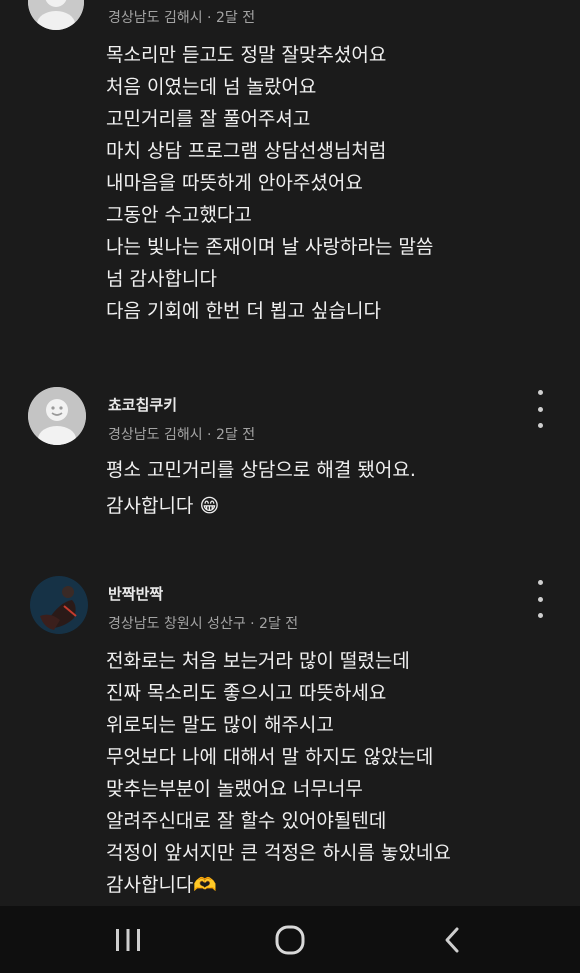 Image resolution: width=580 pixels, height=973 pixels. What do you see at coordinates (326, 490) in the screenshot?
I see `comment-body: 평소 고민거리를 상담으로 해결 됐어요. 감사합니다 😁` at bounding box center [326, 490].